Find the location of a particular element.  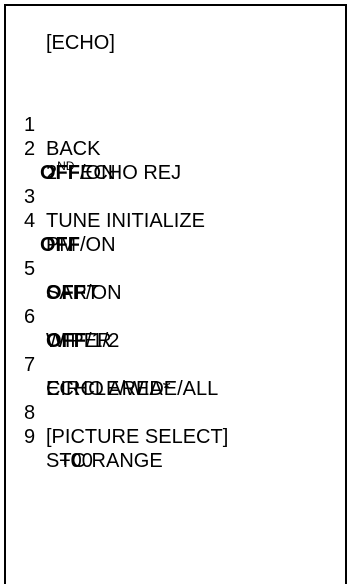

menu-item-label: TUNE INITIALIZE is located at coordinates (125, 221).